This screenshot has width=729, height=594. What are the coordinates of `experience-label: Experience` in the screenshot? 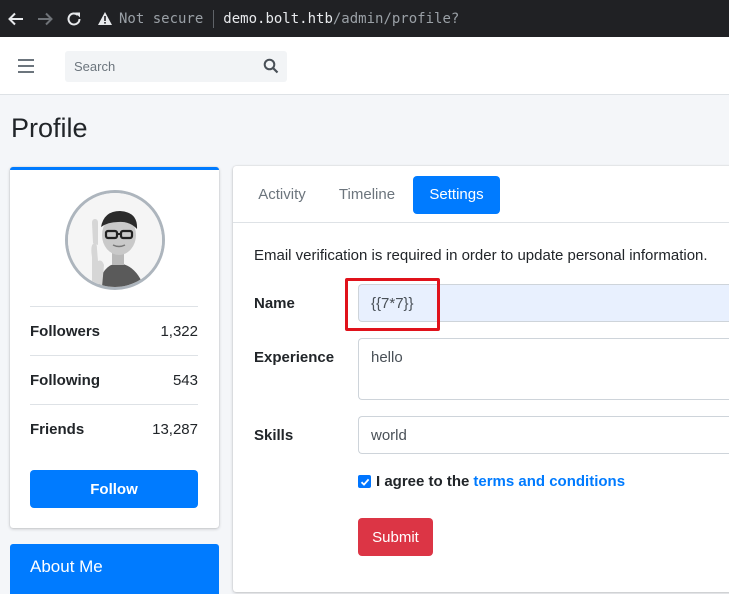 It's located at (294, 357).